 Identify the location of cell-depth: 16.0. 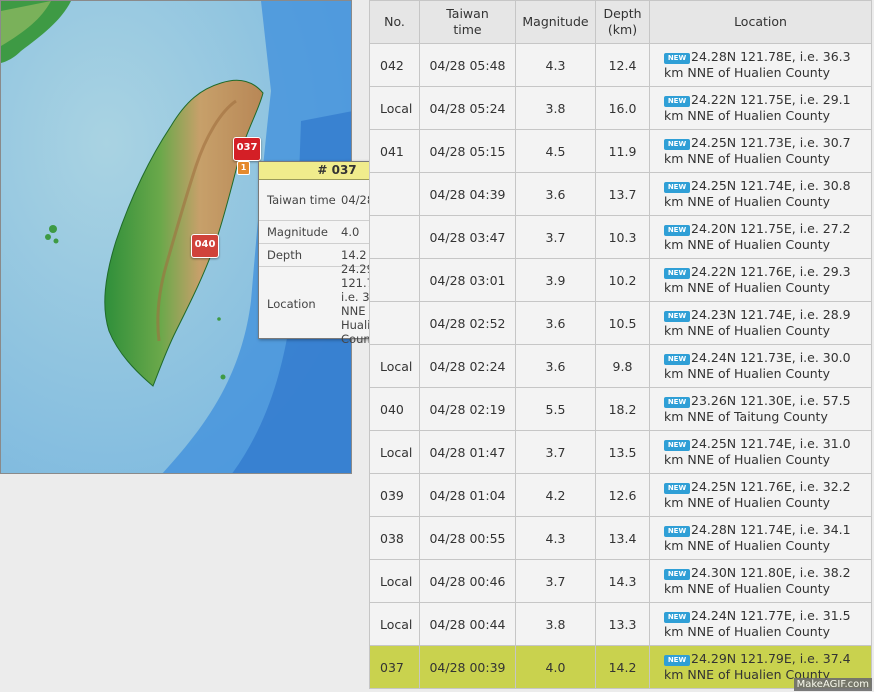
(622, 108).